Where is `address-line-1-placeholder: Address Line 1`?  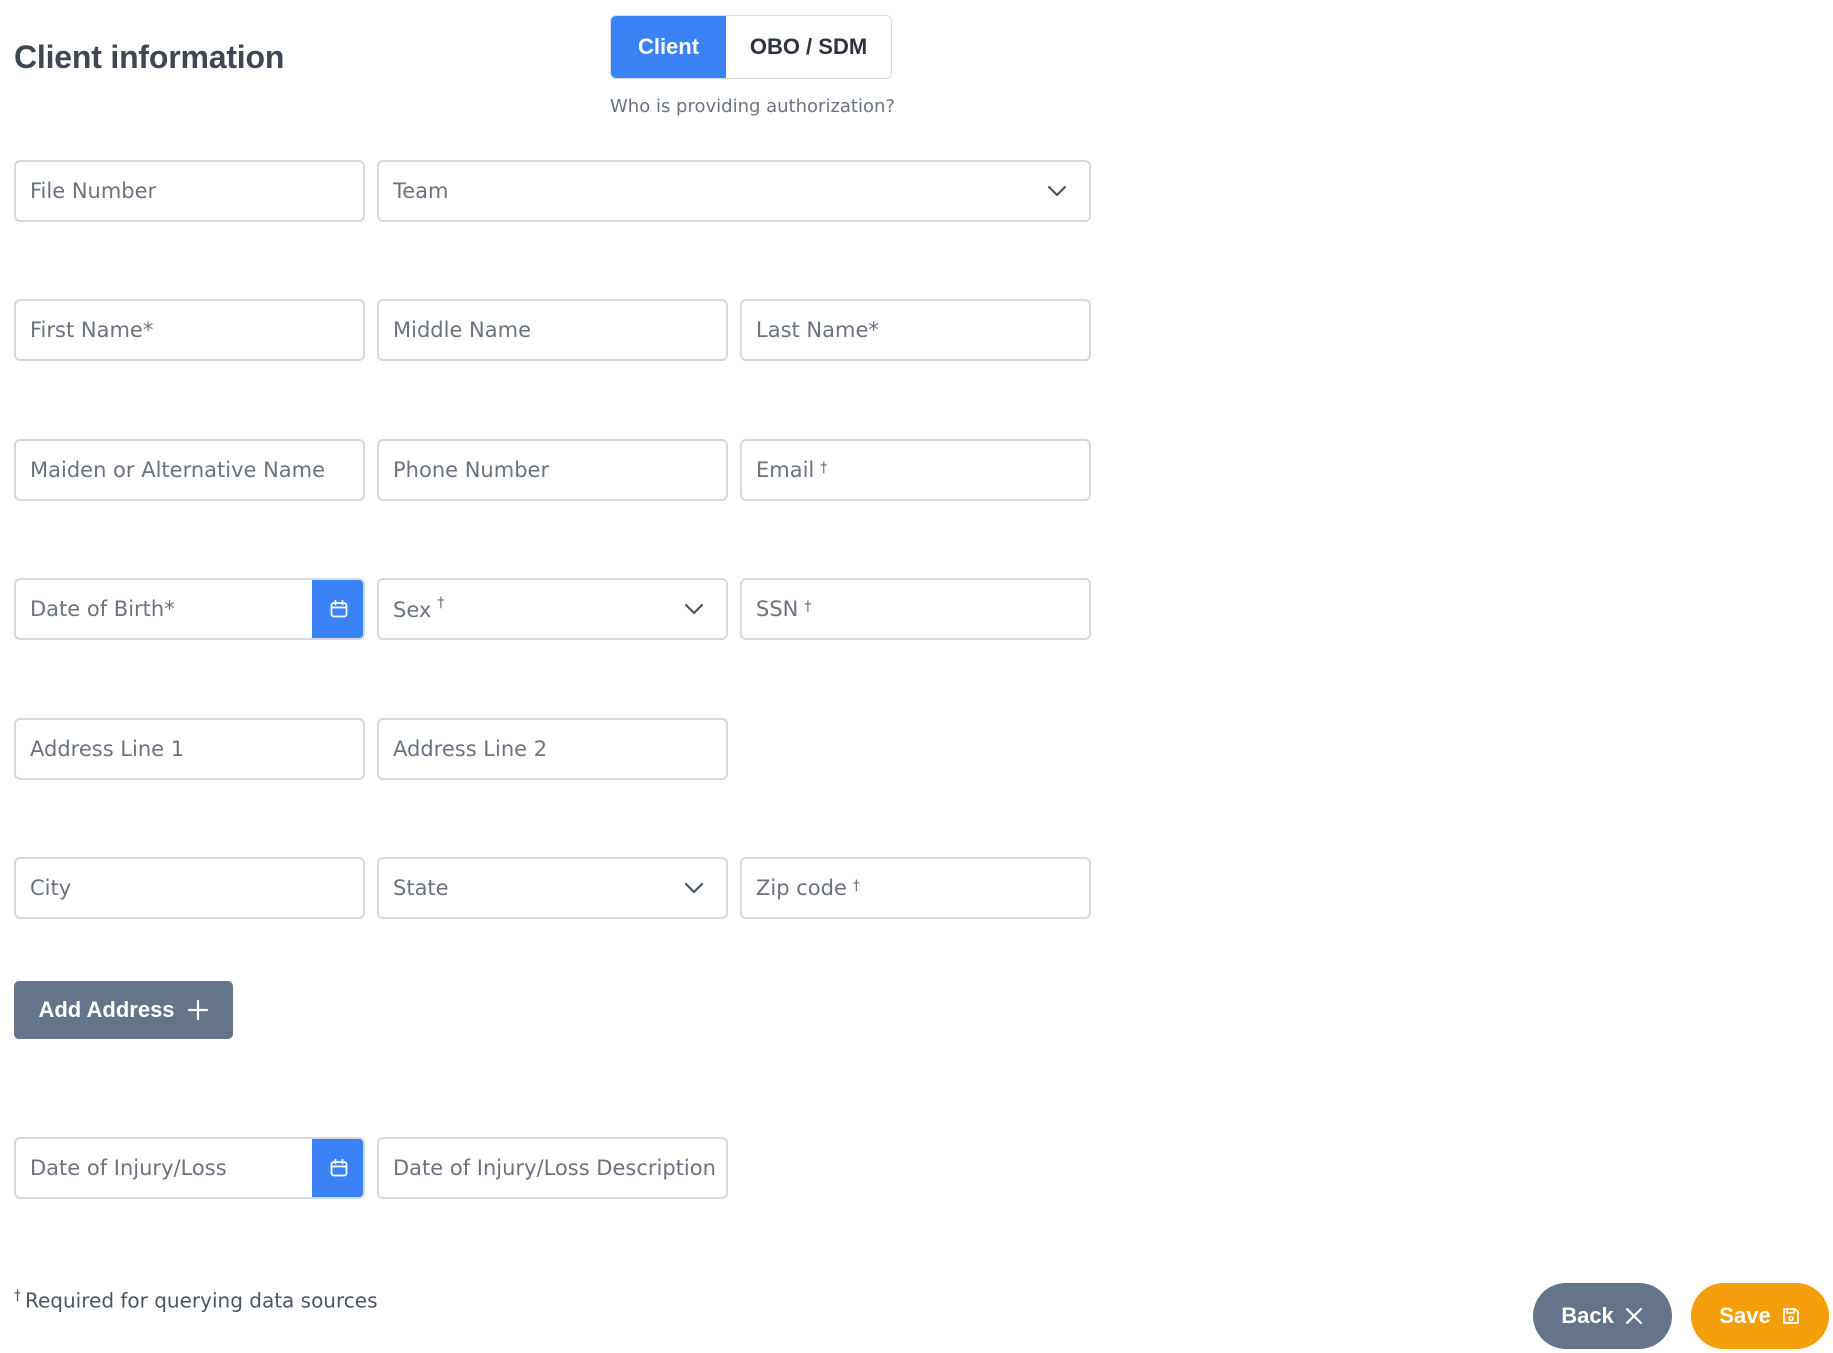
address-line-1-placeholder: Address Line 1 is located at coordinates (107, 749).